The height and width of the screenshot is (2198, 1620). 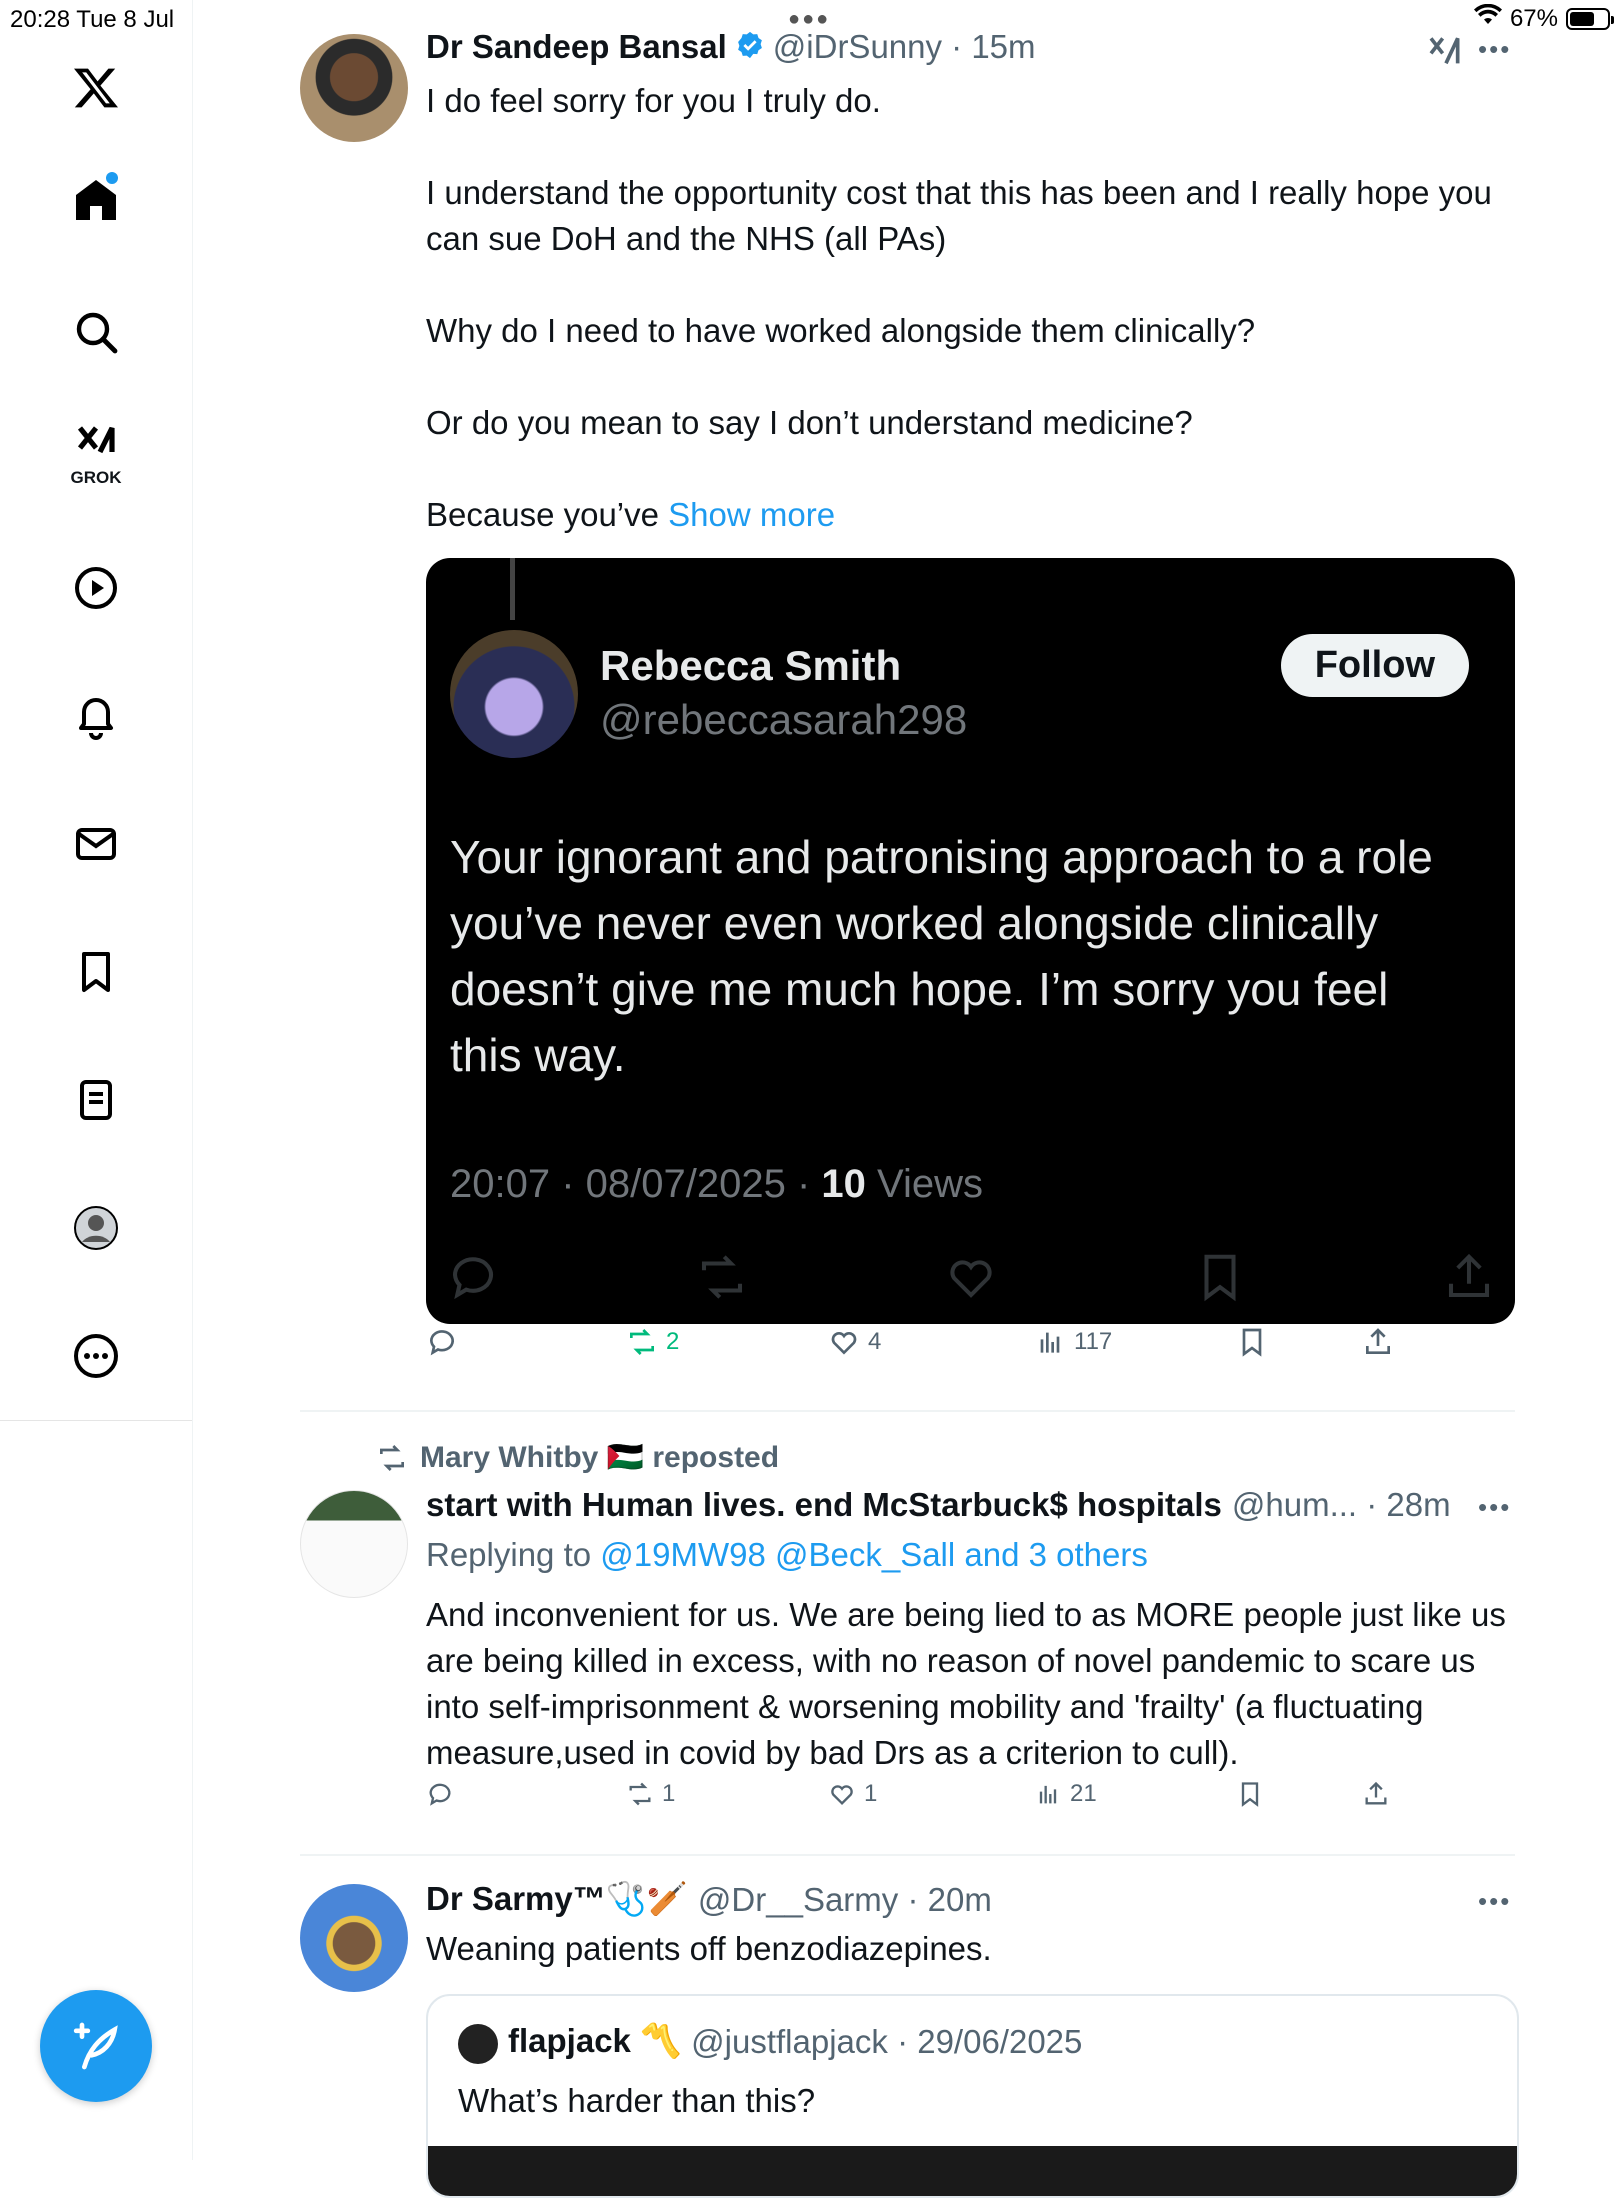 I want to click on grok-explain-icon, so click(x=1446, y=52).